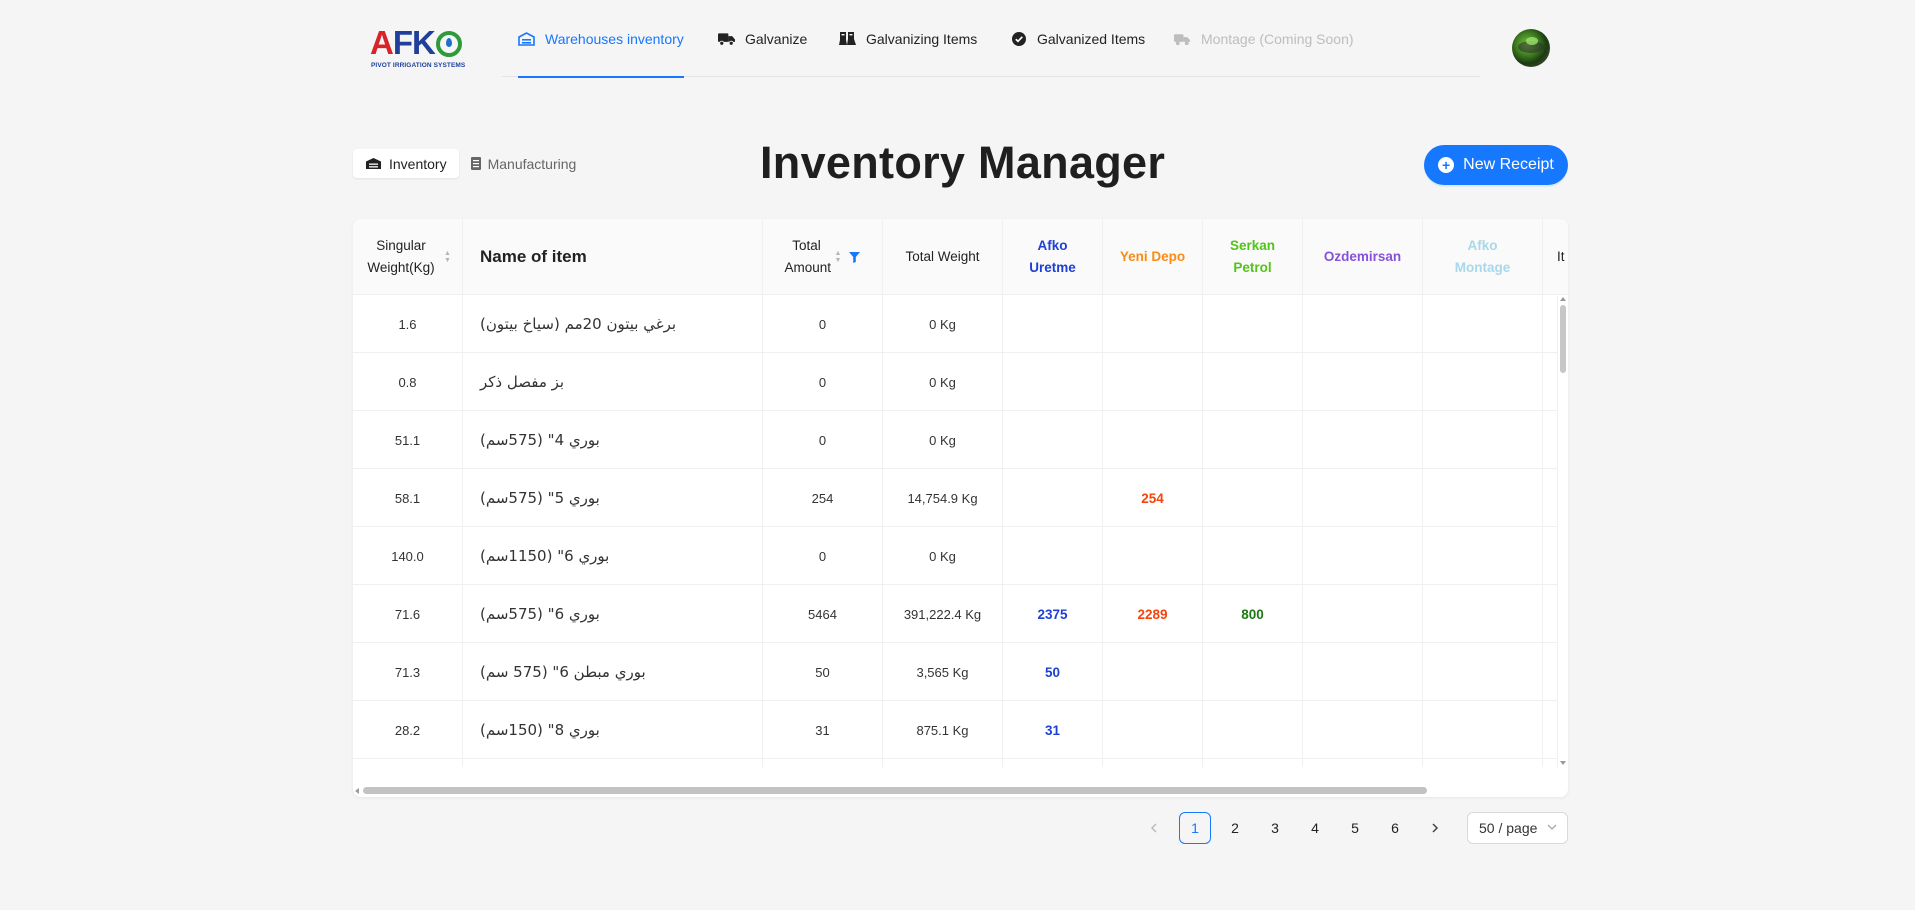  Describe the element at coordinates (1153, 614) in the screenshot. I see `cell-yeni-depo: 2289` at that location.